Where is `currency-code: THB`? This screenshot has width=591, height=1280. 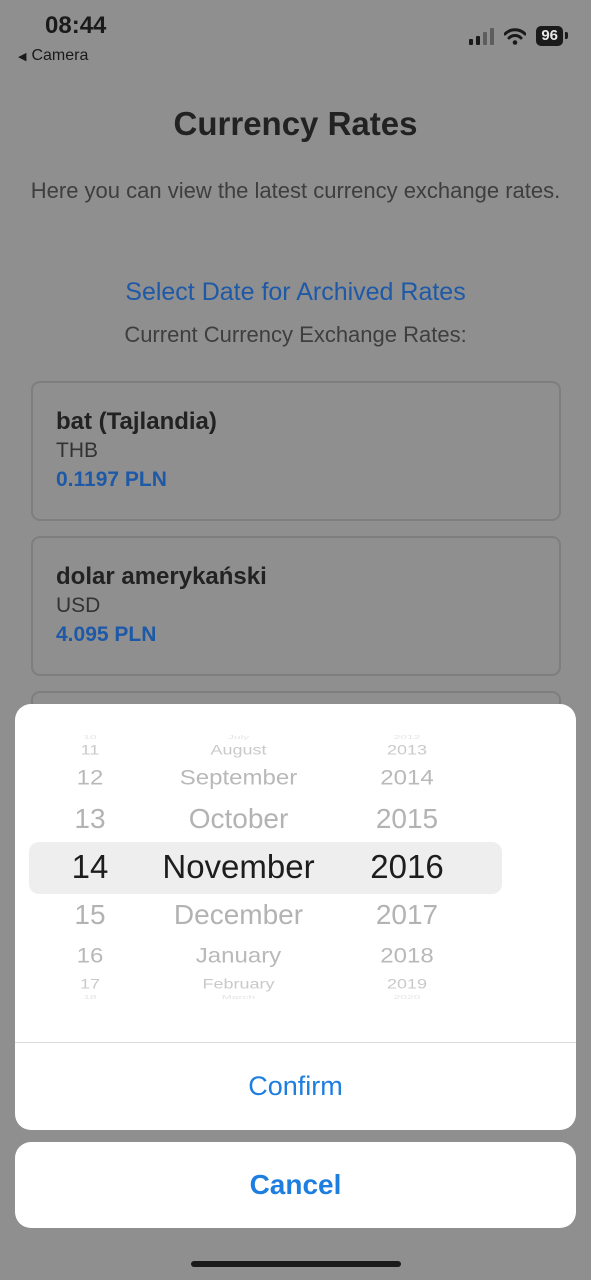
currency-code: THB is located at coordinates (77, 450).